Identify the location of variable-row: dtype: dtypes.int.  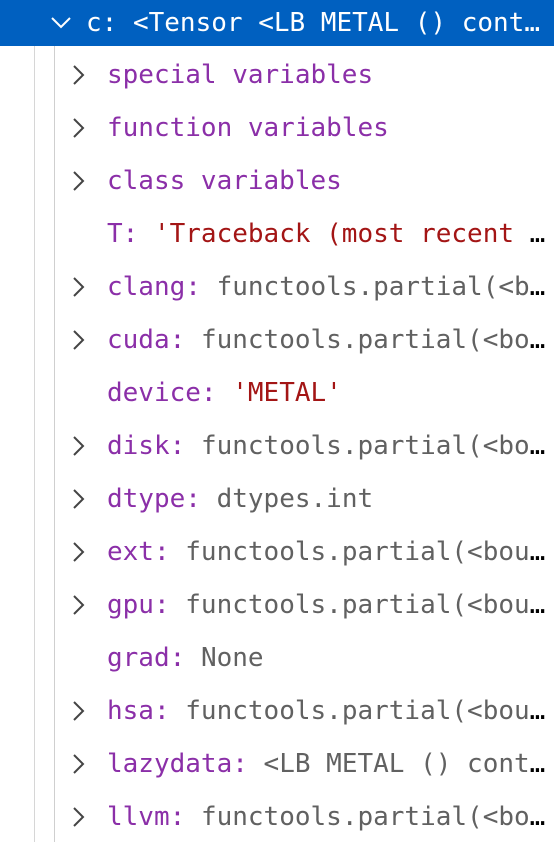
(277, 498).